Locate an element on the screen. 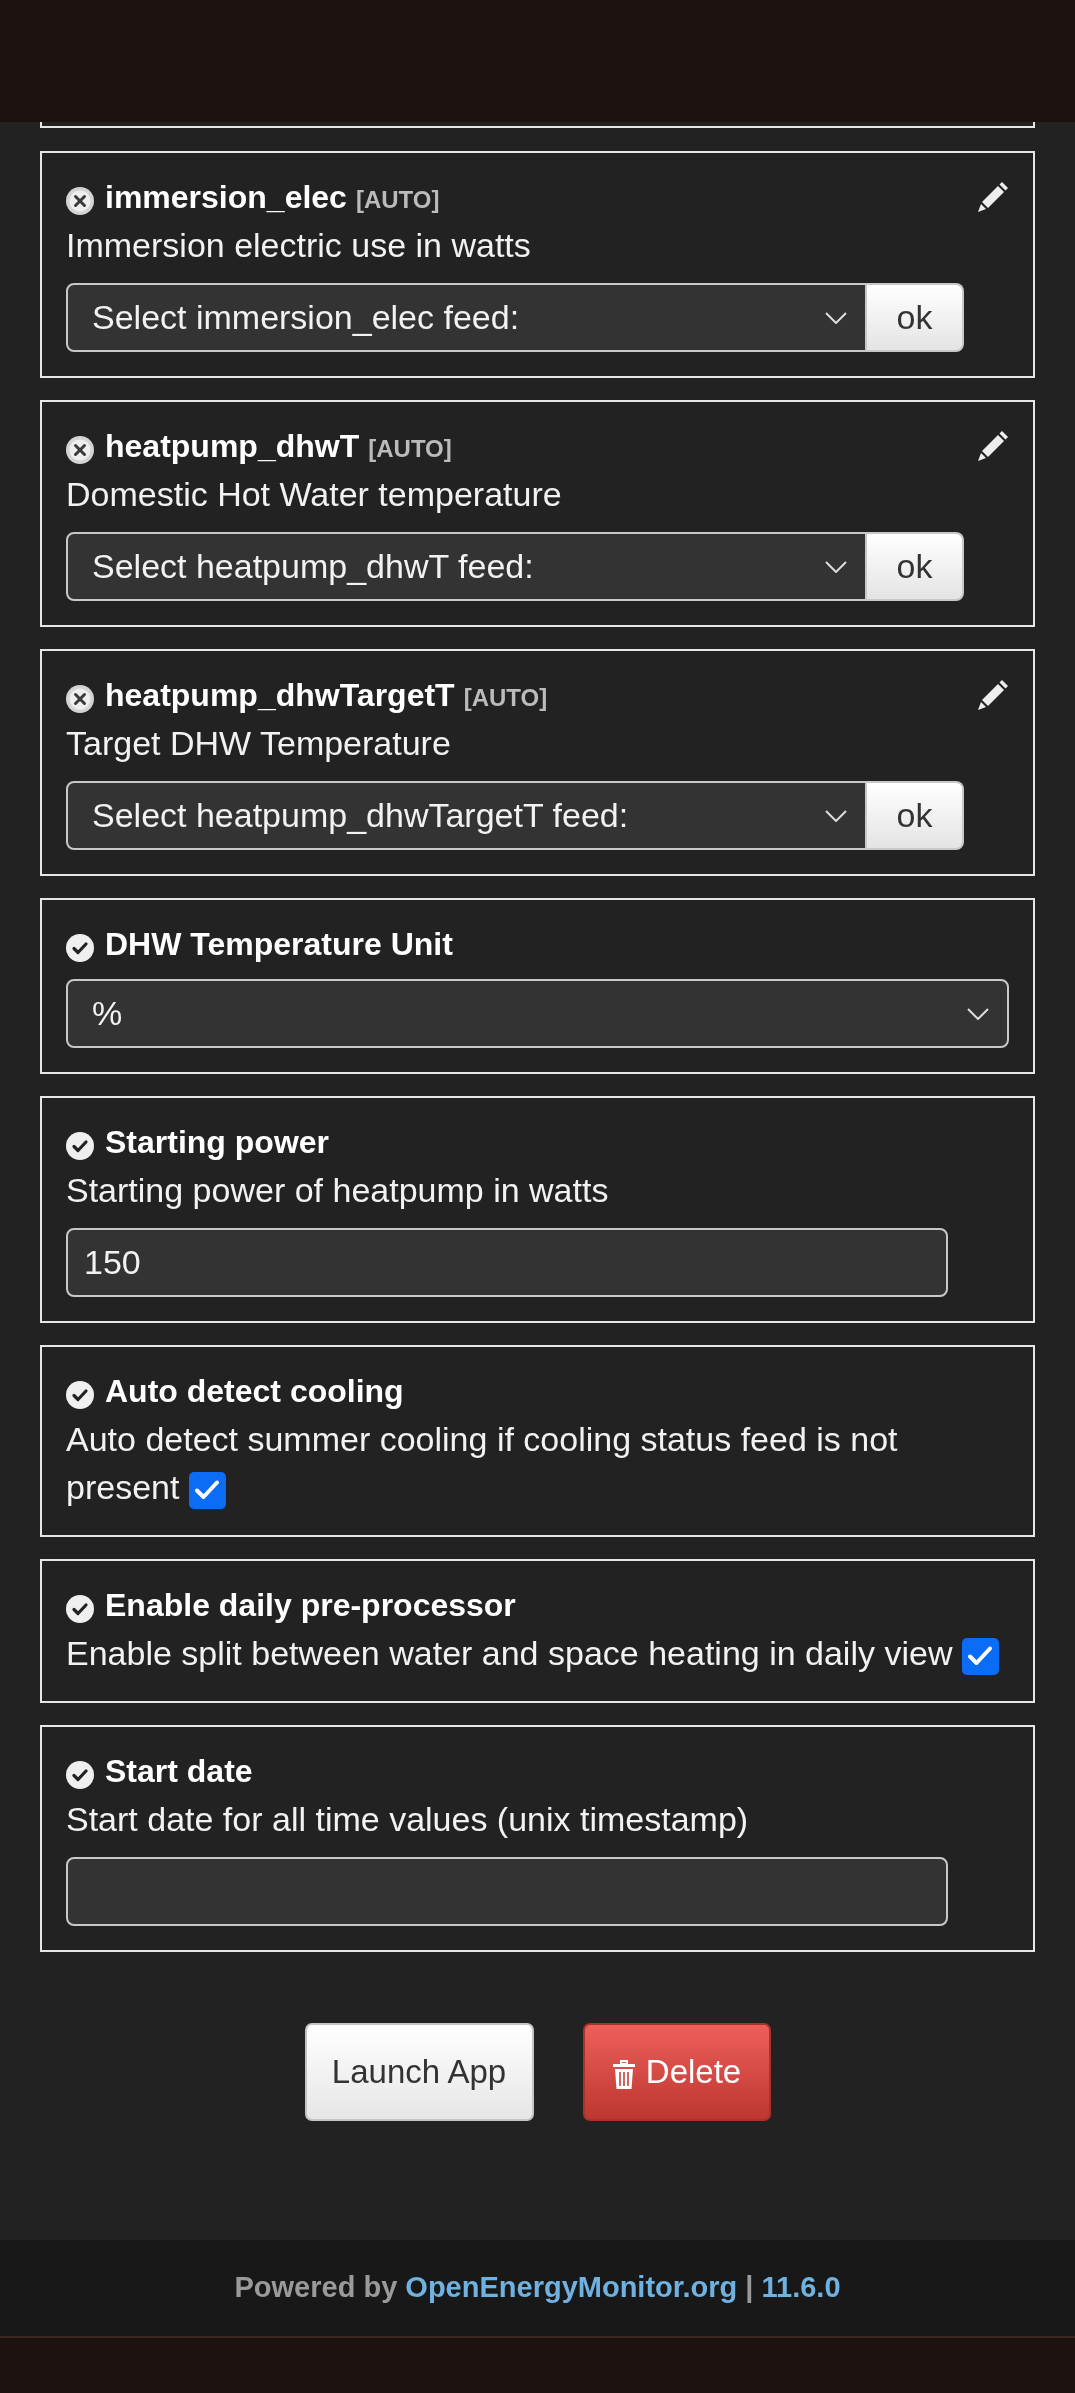  version-link: 11.6.0 is located at coordinates (801, 2287).